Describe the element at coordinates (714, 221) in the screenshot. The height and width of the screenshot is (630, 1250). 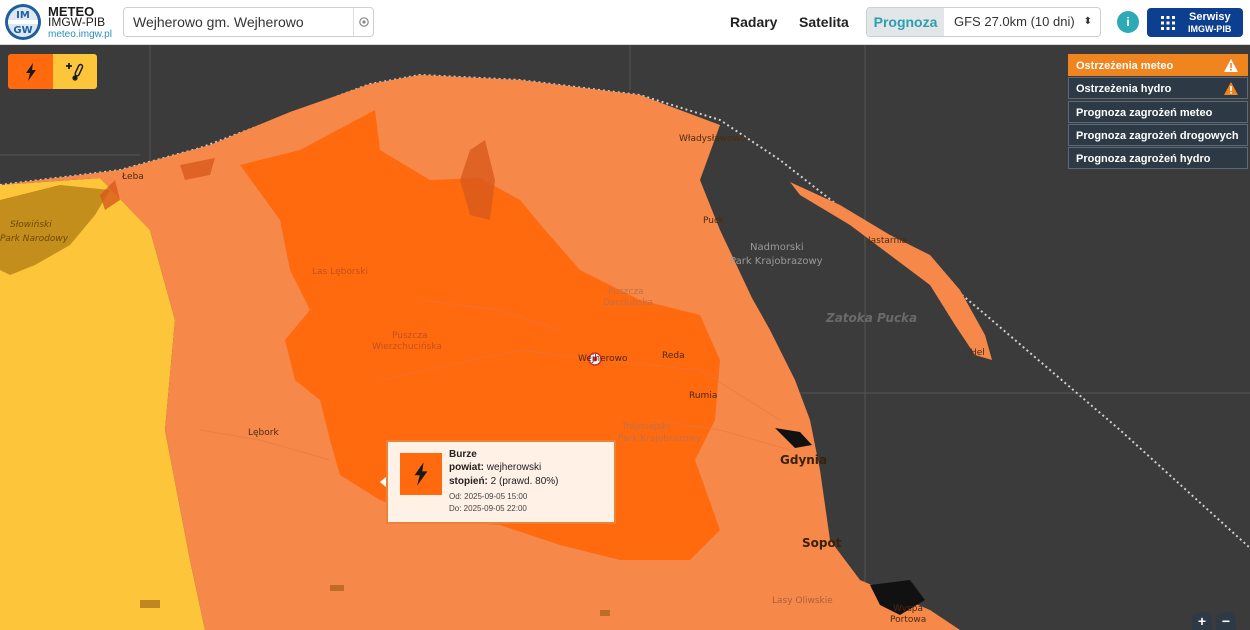
I see `label-puck: Puck` at that location.